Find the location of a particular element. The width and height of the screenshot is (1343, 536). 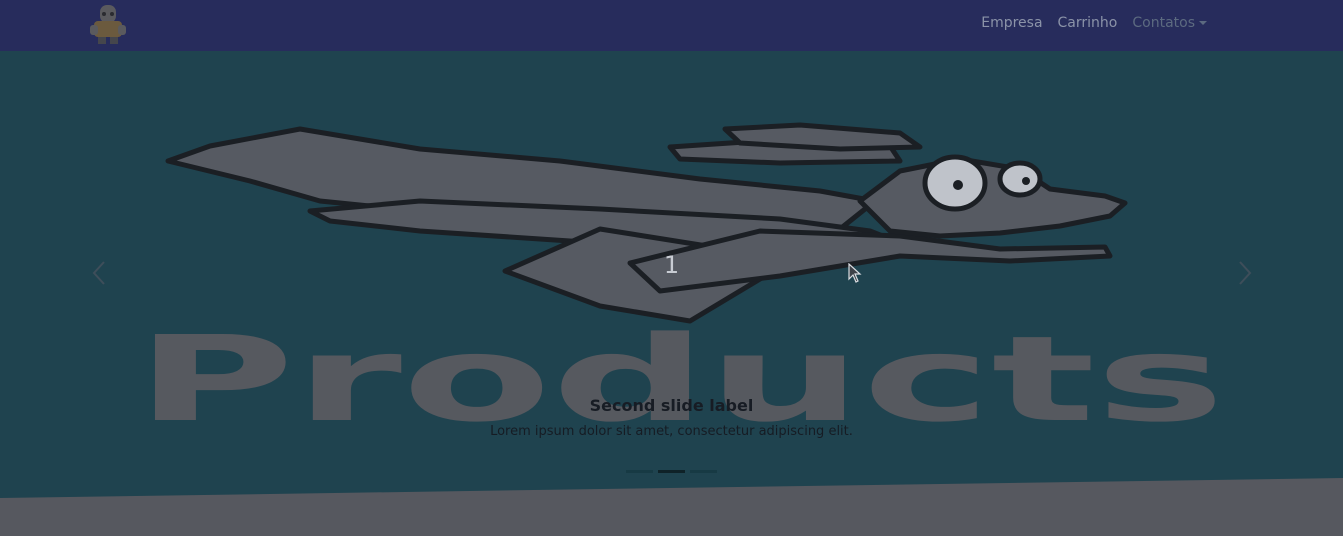

caret-down-icon is located at coordinates (1203, 23).